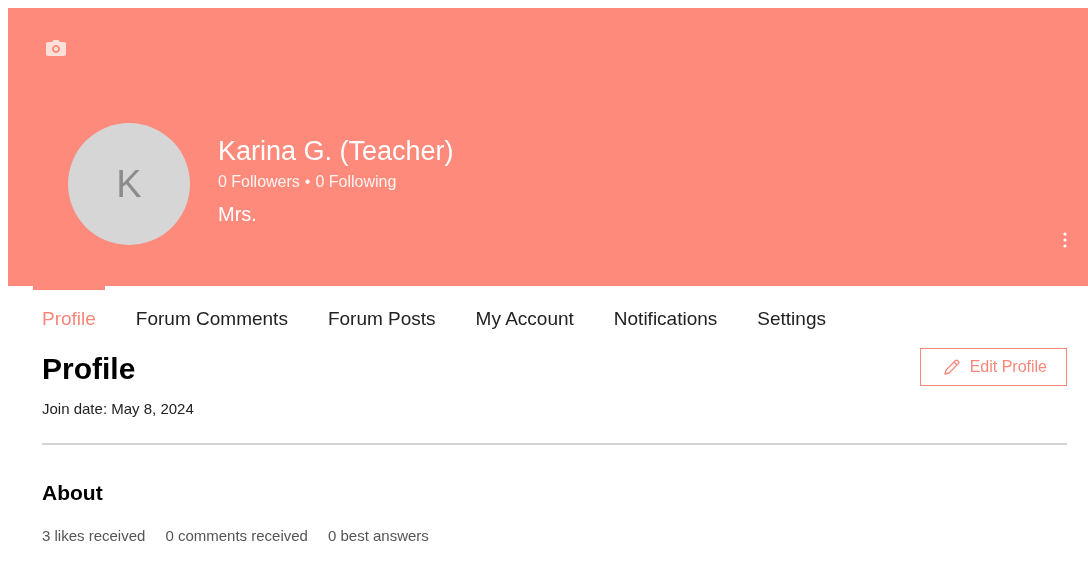 The image size is (1088, 588). What do you see at coordinates (665, 318) in the screenshot?
I see `nav-tab: Notifications` at bounding box center [665, 318].